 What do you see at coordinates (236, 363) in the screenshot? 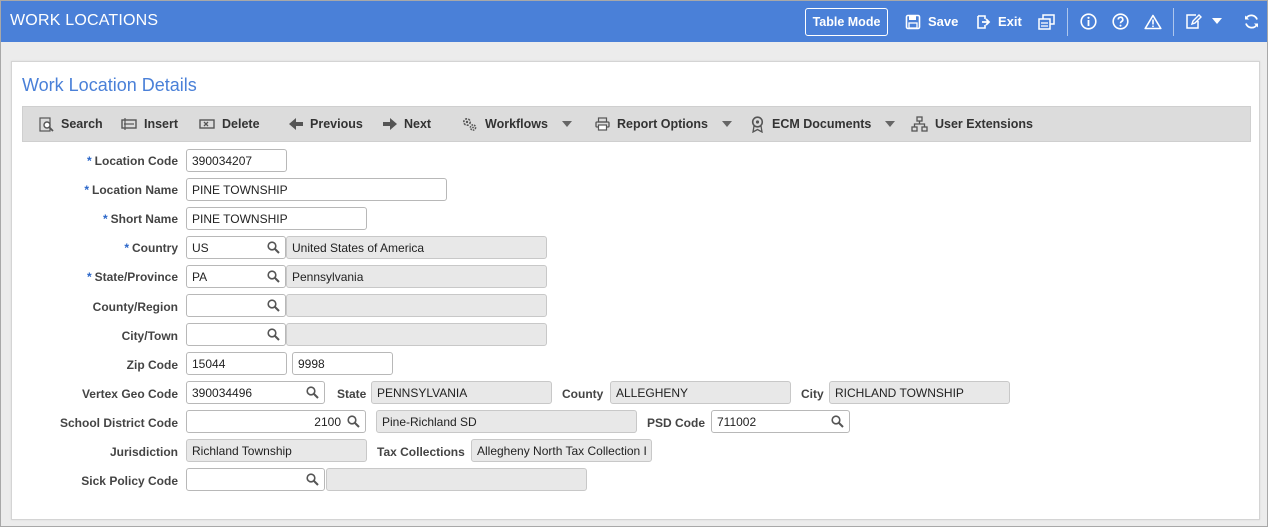
I see `zip-code-input: 15044` at bounding box center [236, 363].